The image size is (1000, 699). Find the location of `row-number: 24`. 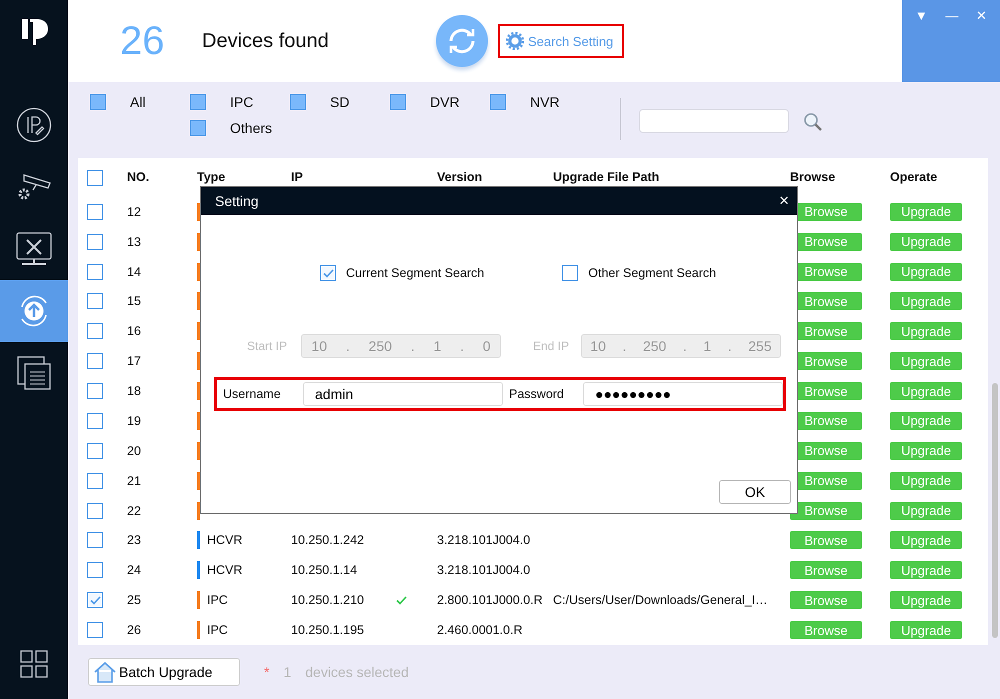

row-number: 24 is located at coordinates (134, 570).